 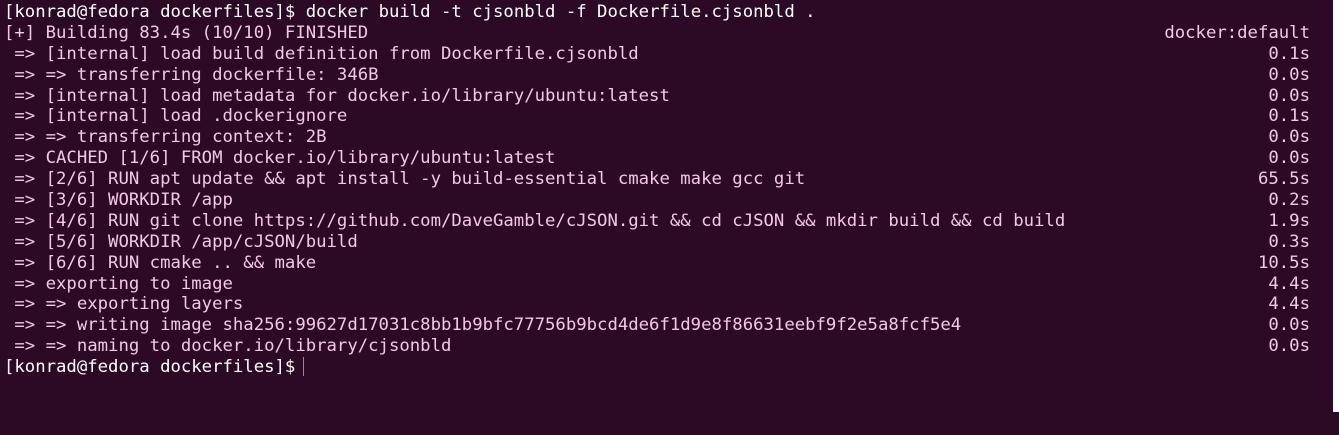 What do you see at coordinates (657, 304) in the screenshot?
I see `build-step: => => exporting layers 4.4s` at bounding box center [657, 304].